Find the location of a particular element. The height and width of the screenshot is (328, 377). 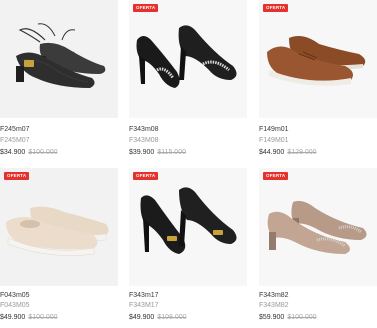

product-card: OFERTA F343m17 F343M17 $49.900 $108.000 is located at coordinates (188, 244).